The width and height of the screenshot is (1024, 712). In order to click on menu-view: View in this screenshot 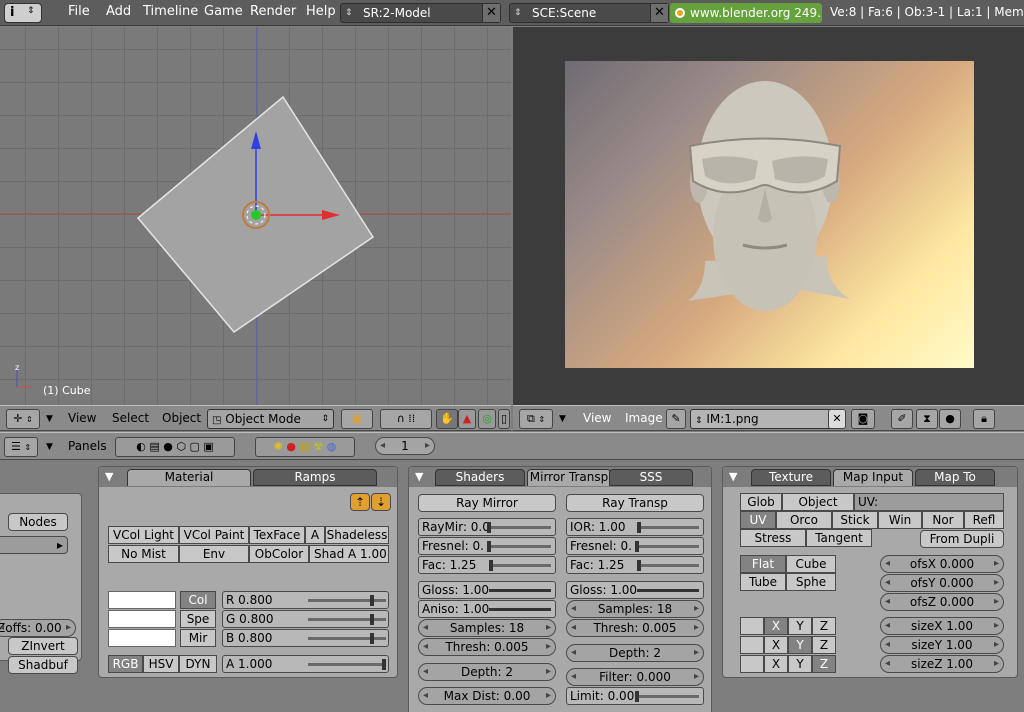, I will do `click(82, 418)`.